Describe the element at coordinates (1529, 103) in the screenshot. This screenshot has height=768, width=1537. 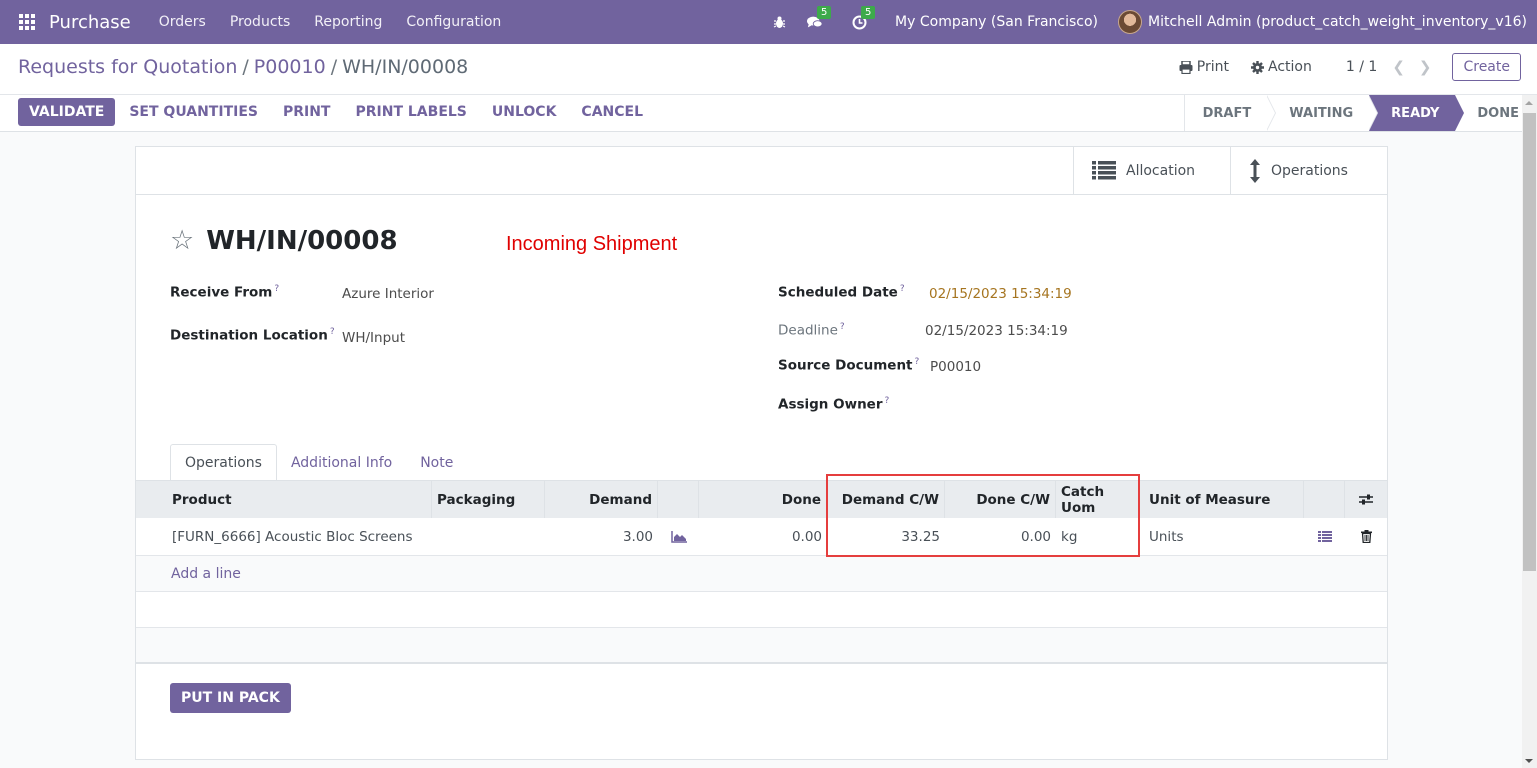
I see `scroll-up-icon` at that location.